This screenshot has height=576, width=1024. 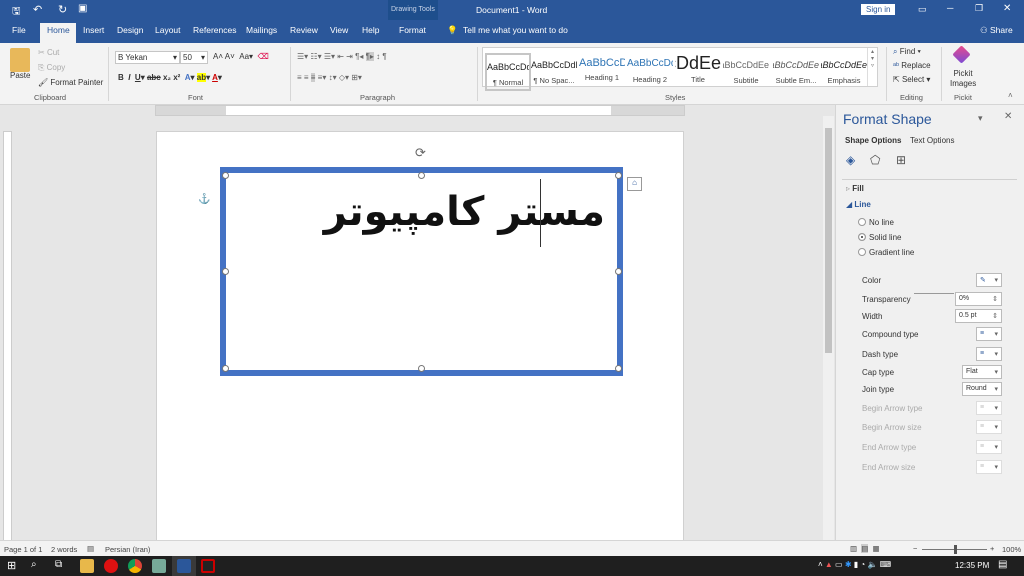 I want to click on tab-references: References, so click(x=214, y=30).